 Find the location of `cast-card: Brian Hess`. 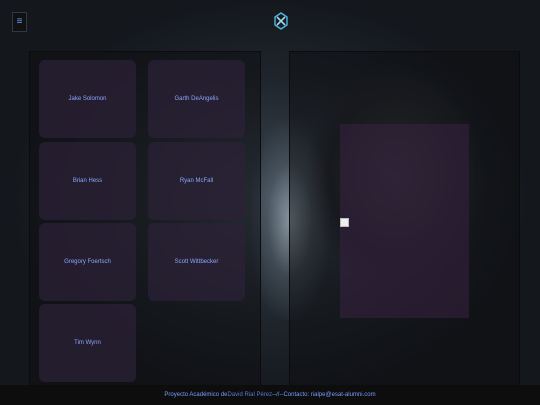

cast-card: Brian Hess is located at coordinates (87, 181).